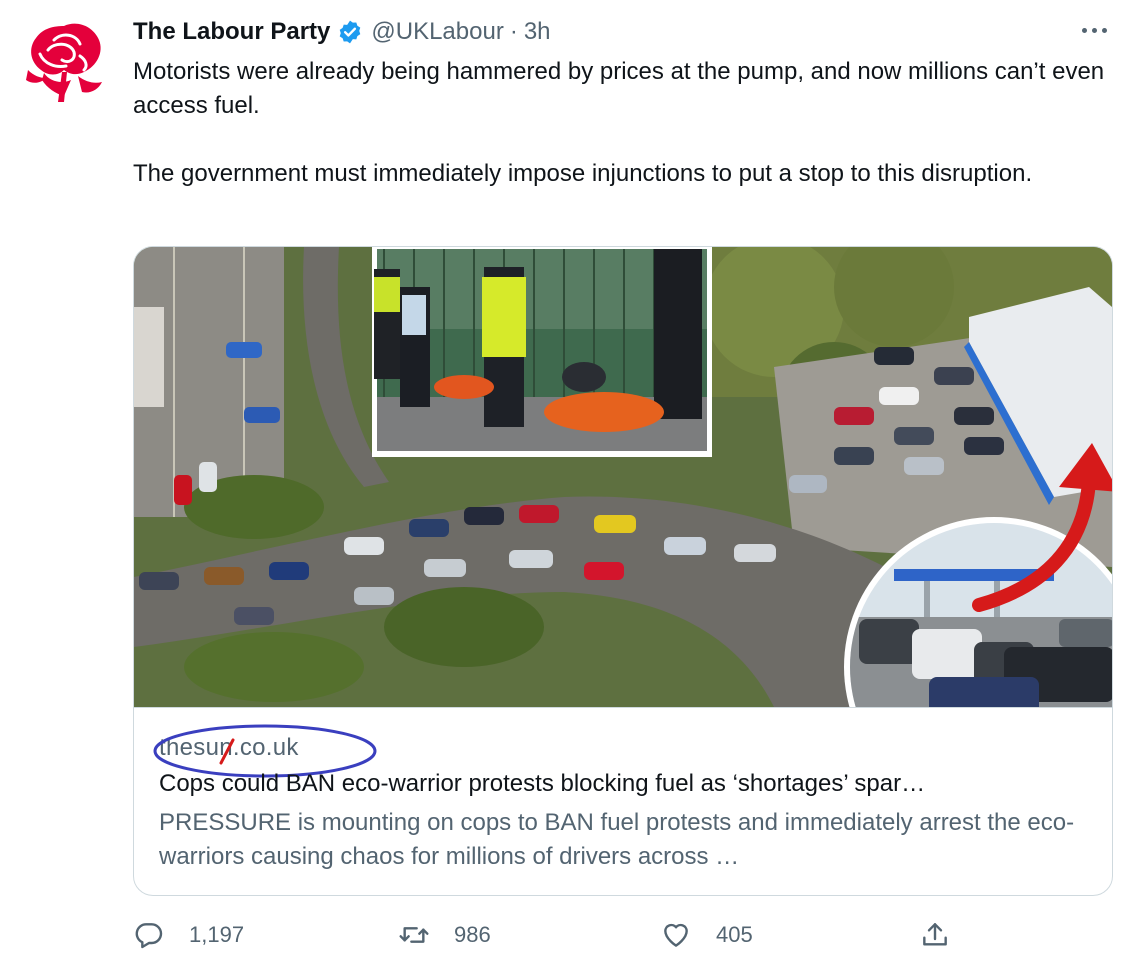  I want to click on like-count: 405, so click(734, 934).